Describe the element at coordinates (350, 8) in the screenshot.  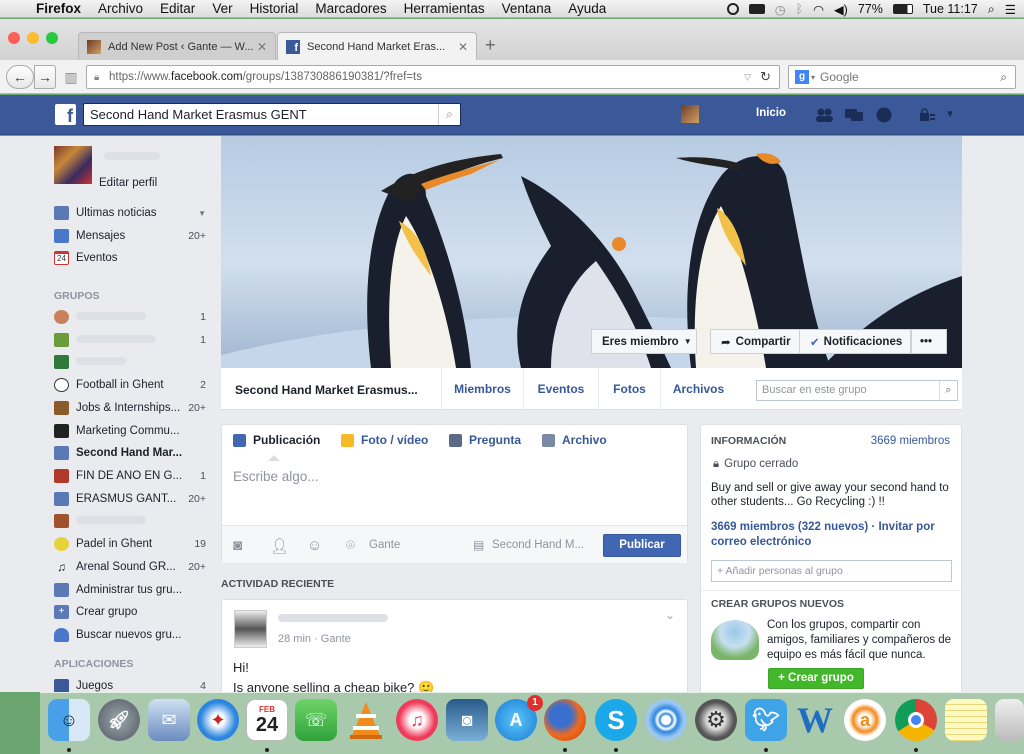
I see `menu-marcadores: Marcadores` at that location.